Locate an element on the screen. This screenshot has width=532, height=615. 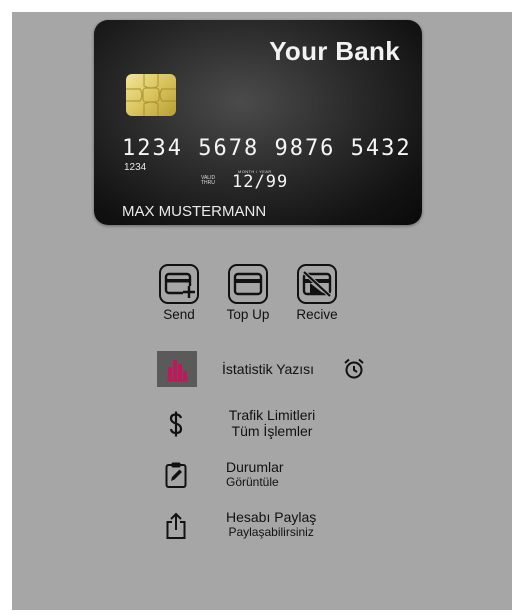
send-label: Send is located at coordinates (179, 314).